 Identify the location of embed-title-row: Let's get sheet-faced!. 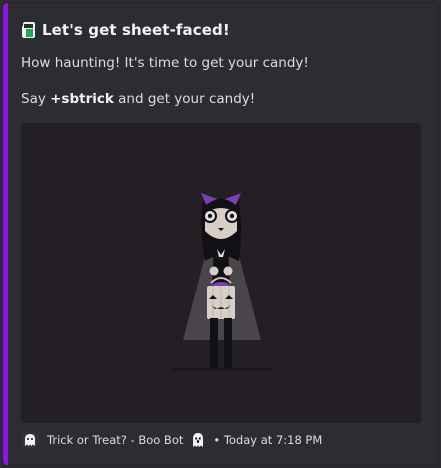
(125, 30).